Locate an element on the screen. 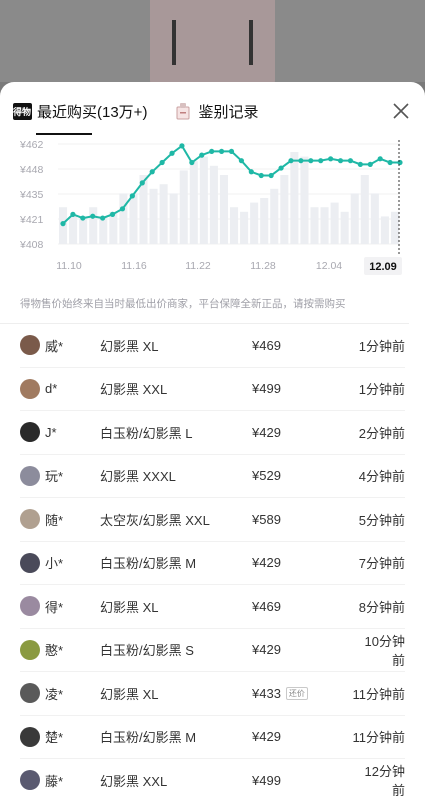 This screenshot has width=425, height=800. x-tick-label: 11.22 is located at coordinates (198, 266).